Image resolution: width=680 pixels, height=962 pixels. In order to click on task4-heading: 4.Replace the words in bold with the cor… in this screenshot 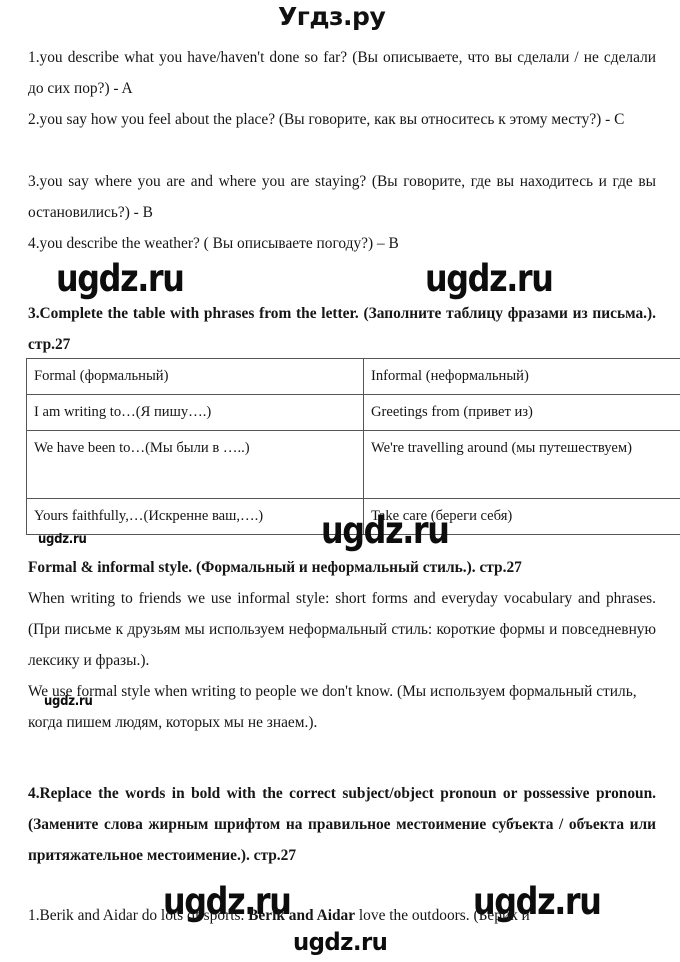, I will do `click(342, 824)`.